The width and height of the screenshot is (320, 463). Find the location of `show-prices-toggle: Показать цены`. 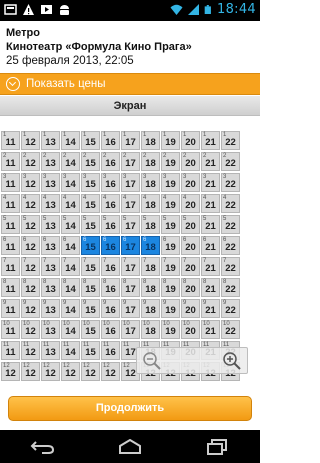

show-prices-toggle: Показать цены is located at coordinates (130, 84).